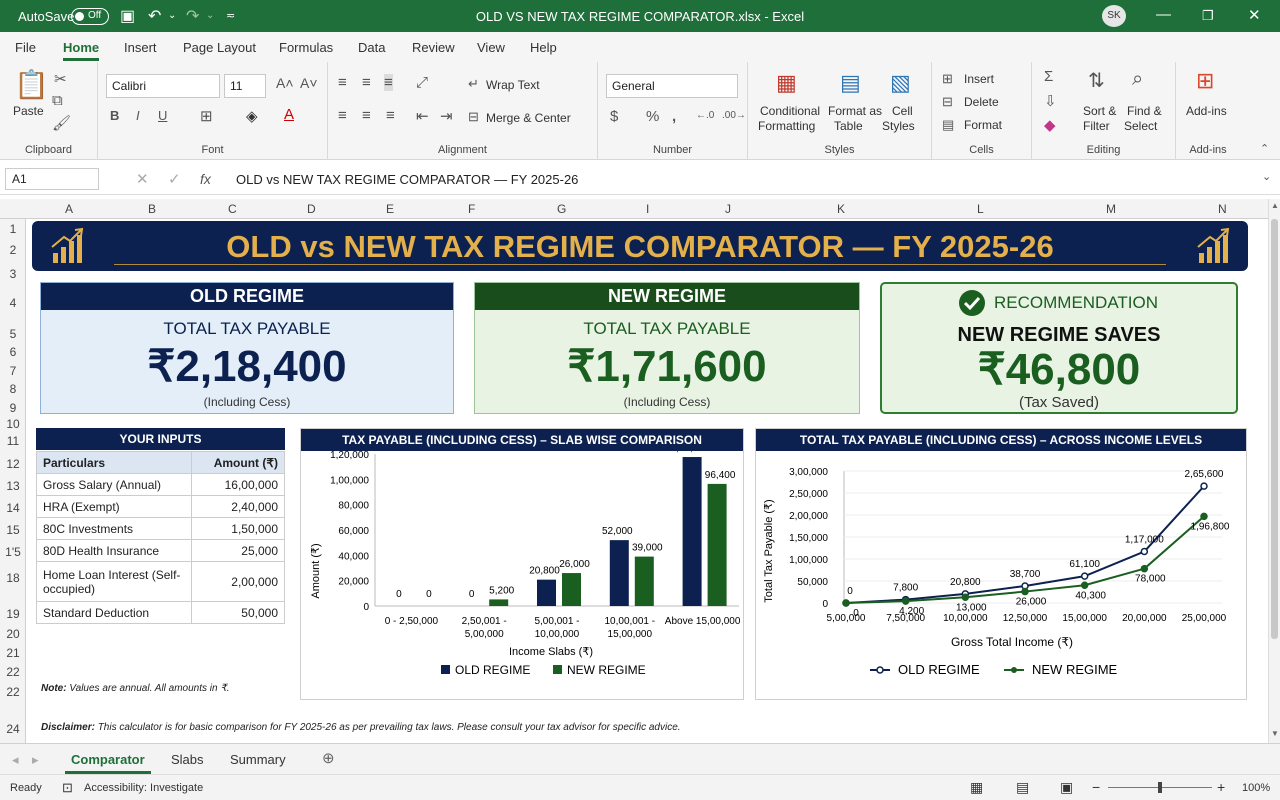 The image size is (1280, 800). I want to click on col-header: N, so click(1222, 209).